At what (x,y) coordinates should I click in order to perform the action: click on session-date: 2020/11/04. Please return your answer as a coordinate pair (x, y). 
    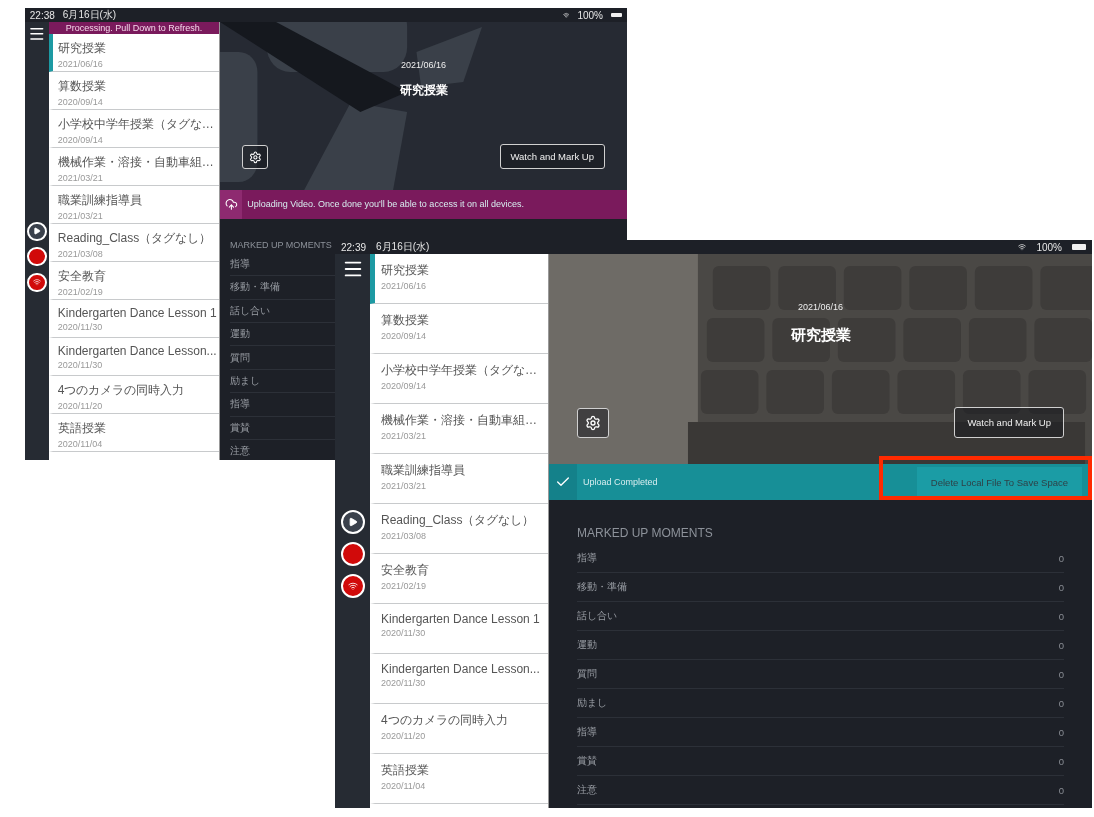
    Looking at the image, I should click on (404, 786).